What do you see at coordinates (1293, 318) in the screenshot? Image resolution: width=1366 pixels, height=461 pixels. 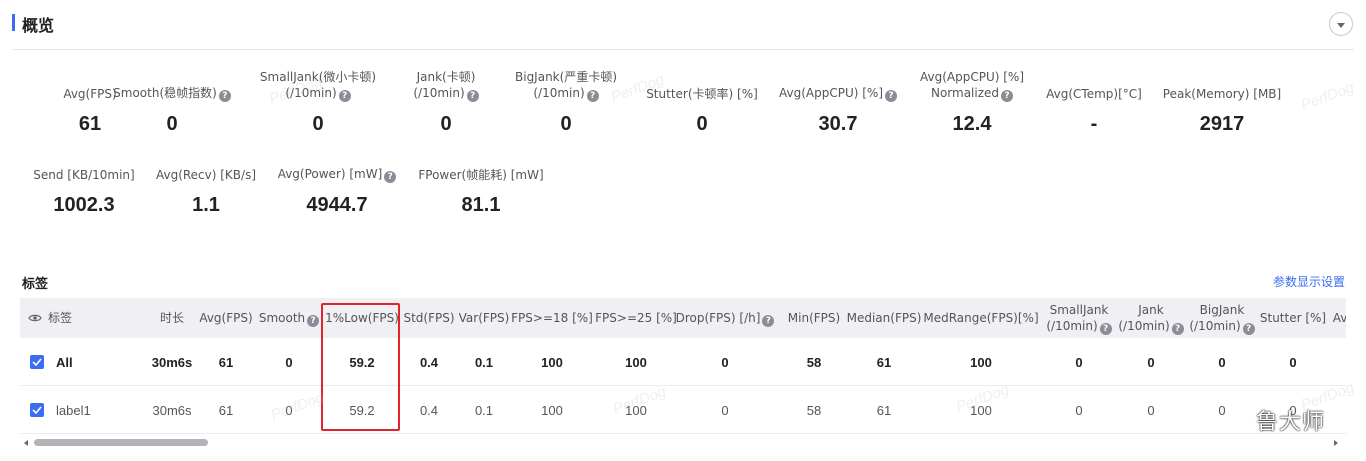 I see `column-header: Stutter [%]` at bounding box center [1293, 318].